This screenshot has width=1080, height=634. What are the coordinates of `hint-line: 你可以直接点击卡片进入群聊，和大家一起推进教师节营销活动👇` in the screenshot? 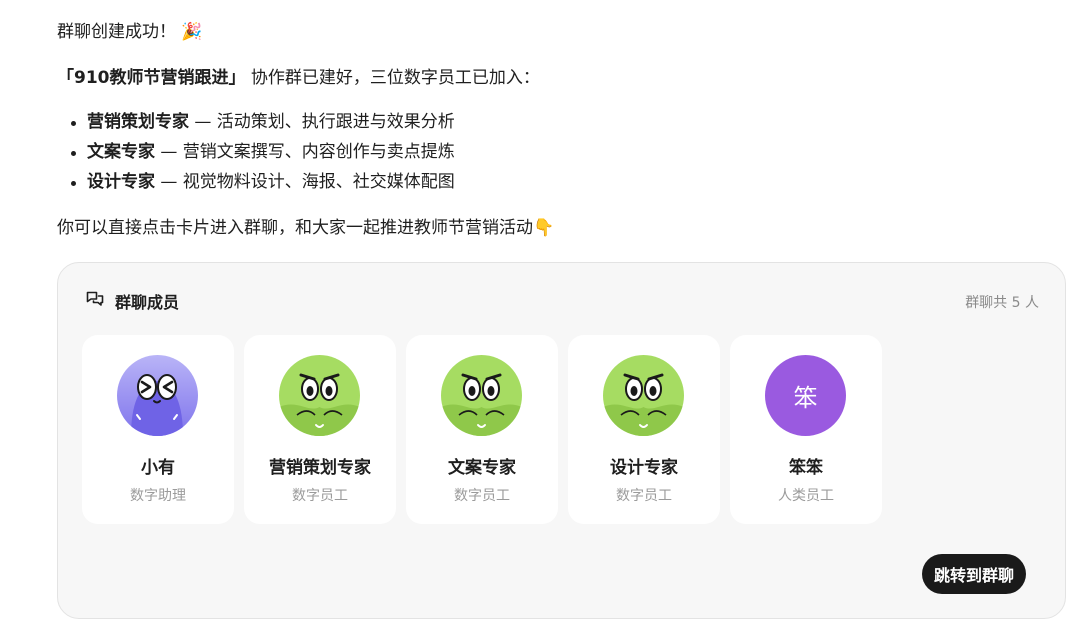 It's located at (305, 228).